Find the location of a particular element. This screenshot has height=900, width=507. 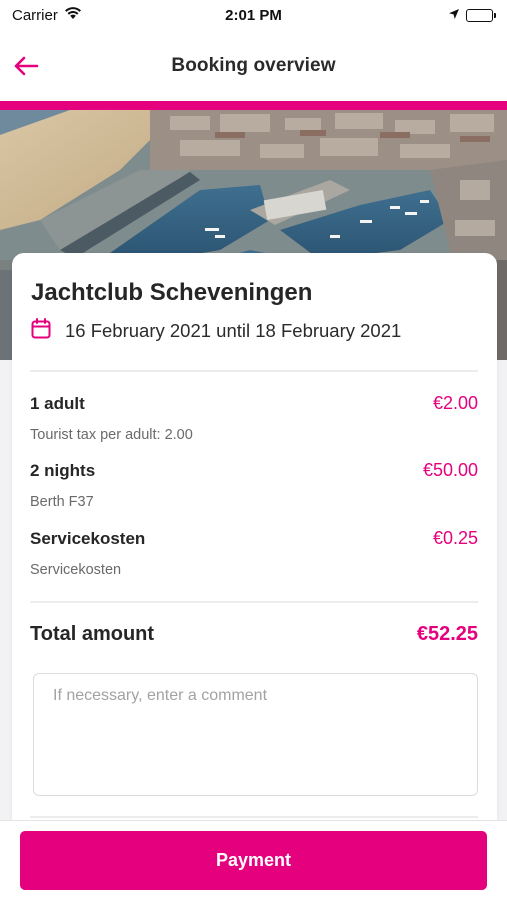

status-bar: Carrier 2:01 PM is located at coordinates (253, 15).